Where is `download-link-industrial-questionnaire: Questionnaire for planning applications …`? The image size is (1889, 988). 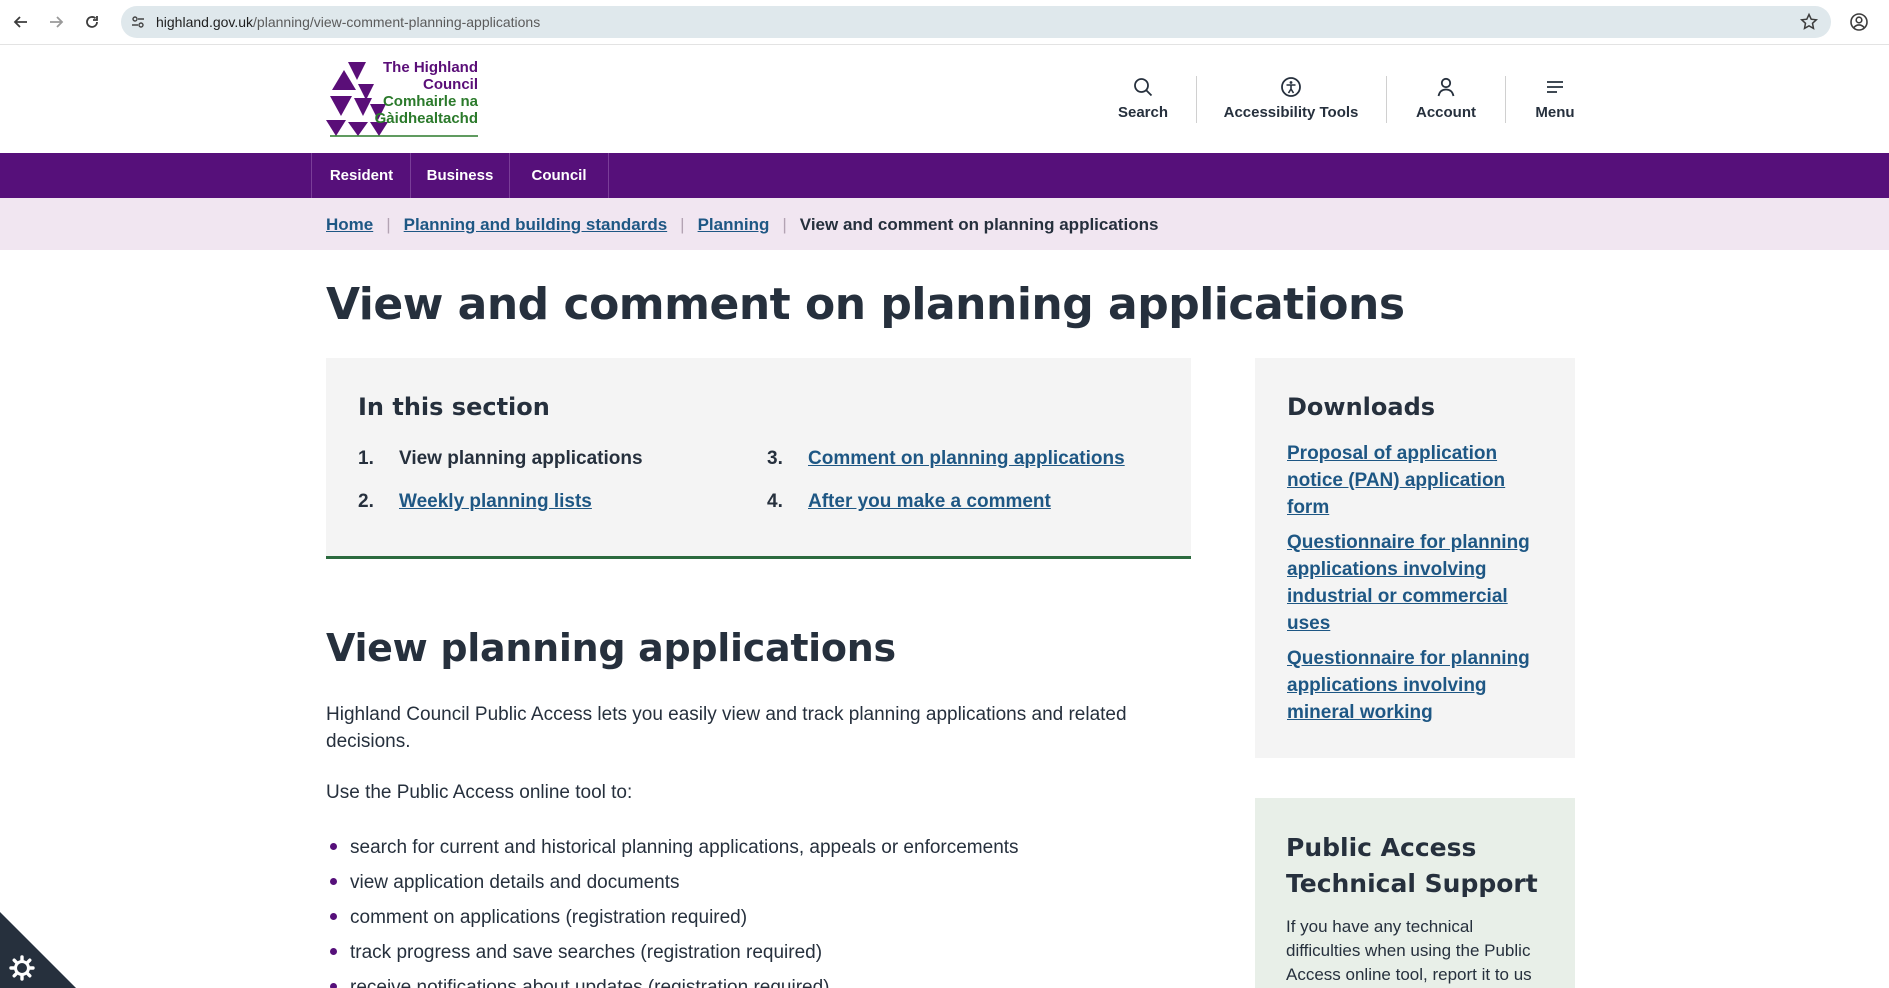 download-link-industrial-questionnaire: Questionnaire for planning applications … is located at coordinates (1412, 583).